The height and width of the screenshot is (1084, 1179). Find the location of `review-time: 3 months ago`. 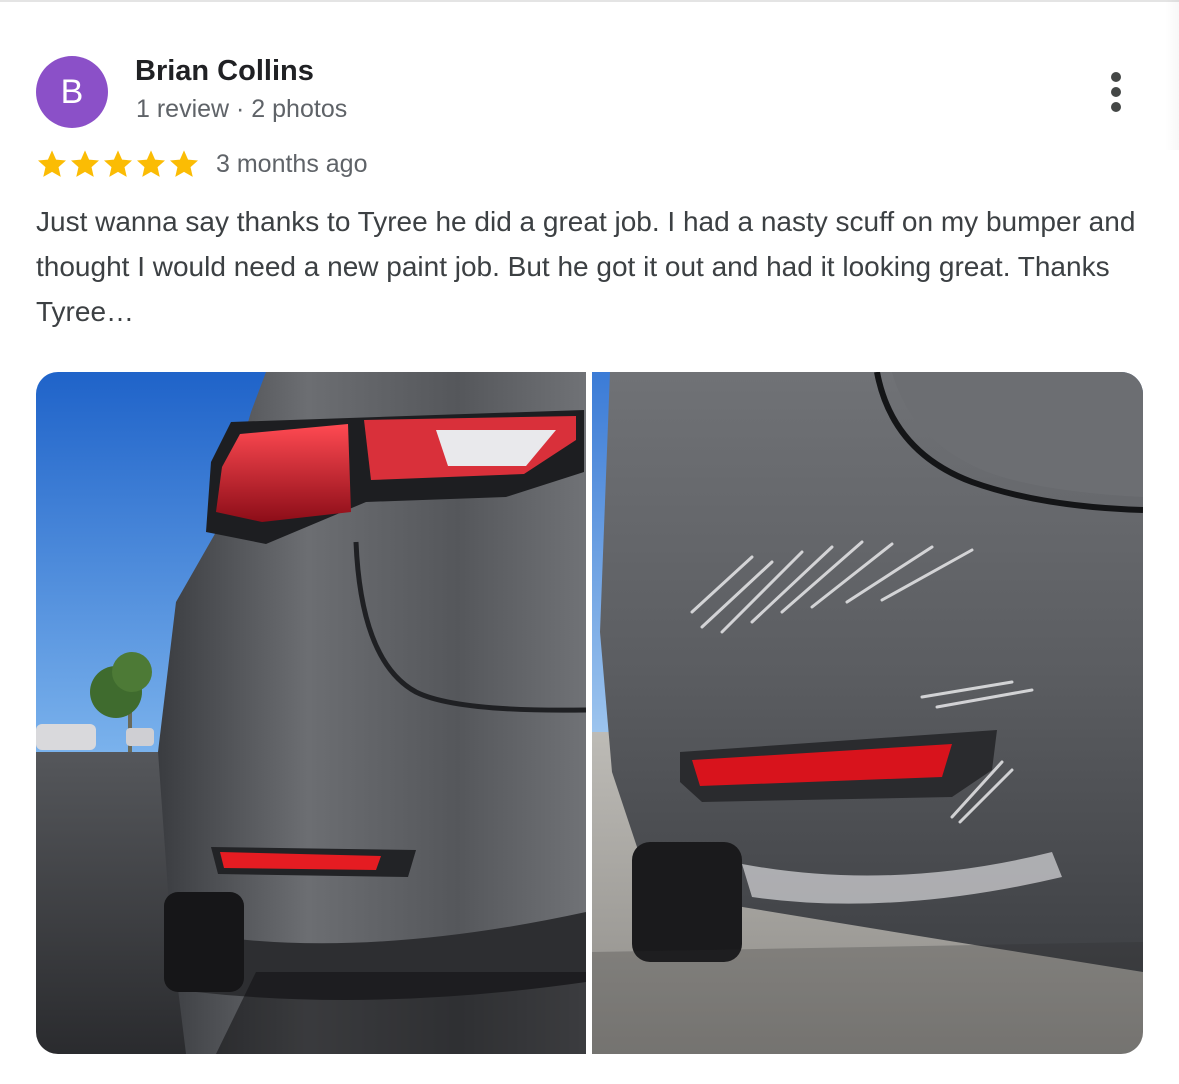

review-time: 3 months ago is located at coordinates (292, 163).